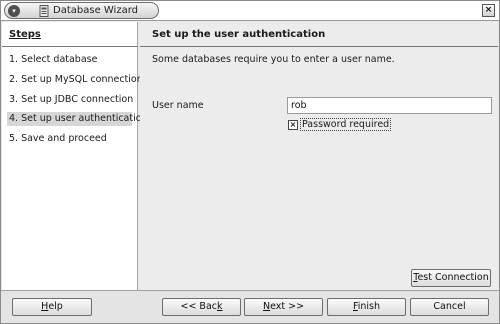  Describe the element at coordinates (319, 46) in the screenshot. I see `content-divider` at that location.